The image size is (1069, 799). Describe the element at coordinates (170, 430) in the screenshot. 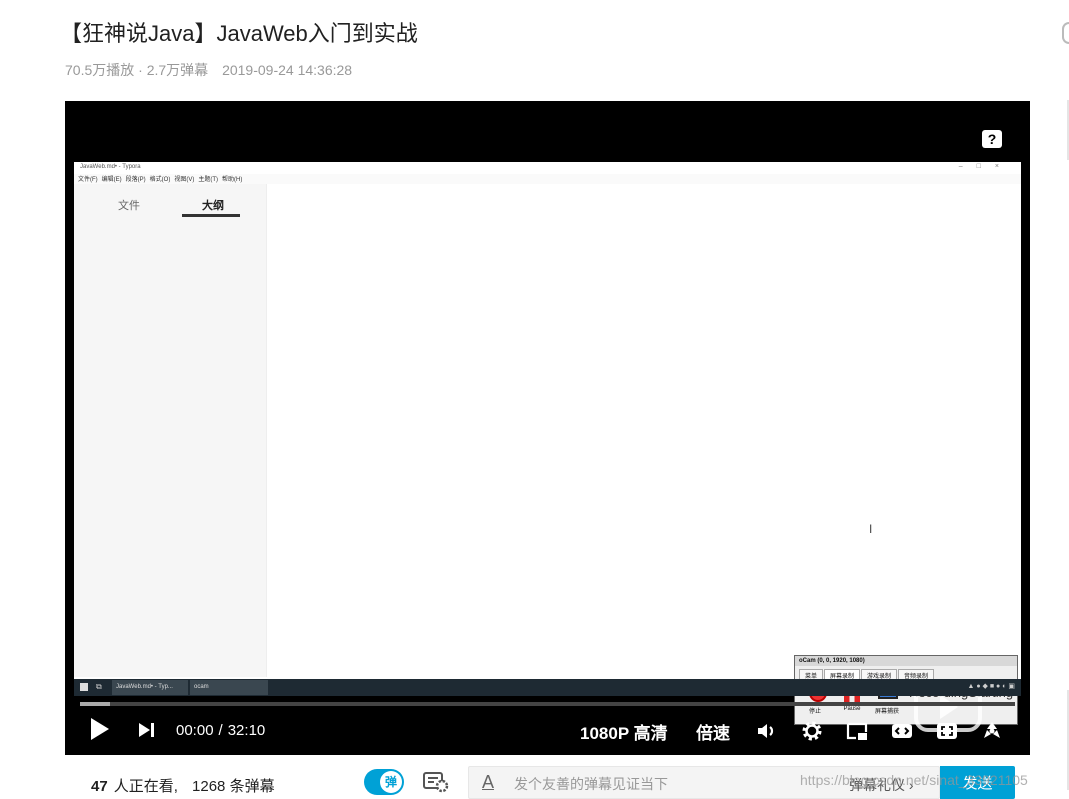

I see `inner-sidebar: 文件 大纲` at that location.